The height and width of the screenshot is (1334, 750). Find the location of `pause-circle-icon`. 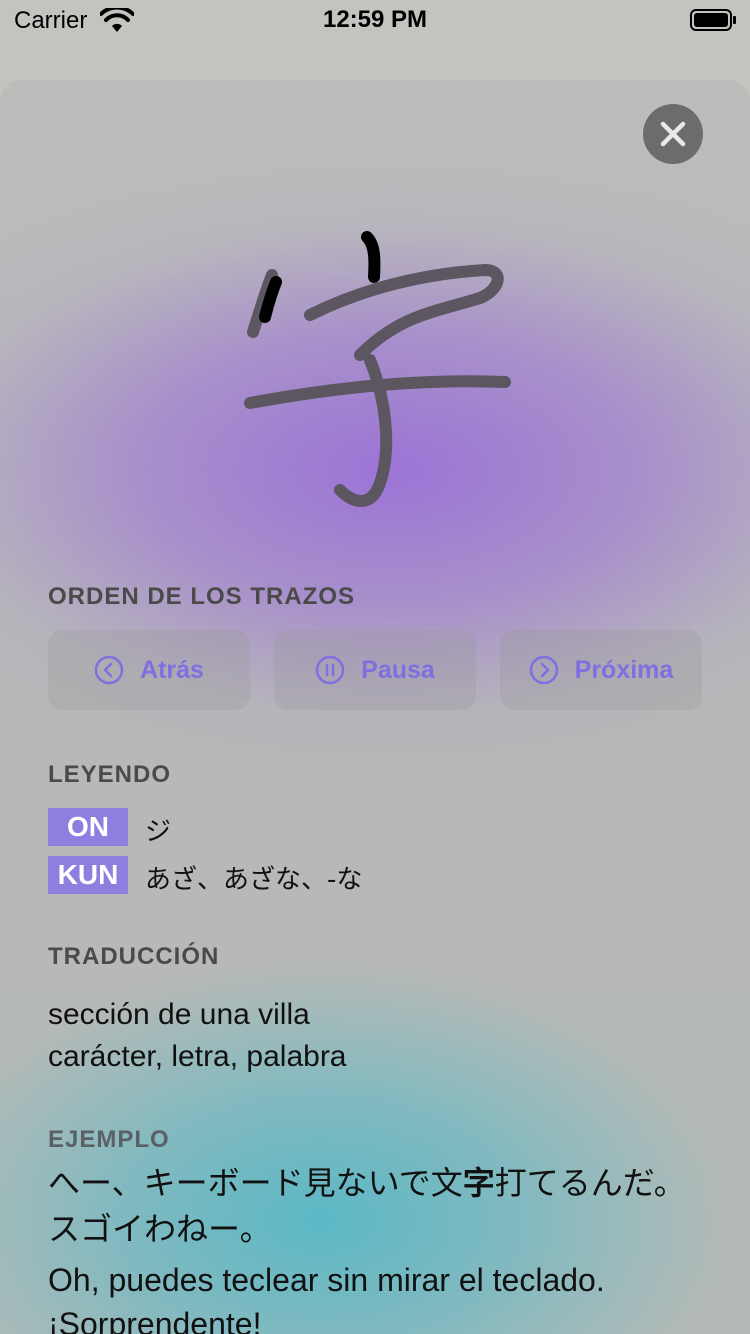

pause-circle-icon is located at coordinates (330, 670).